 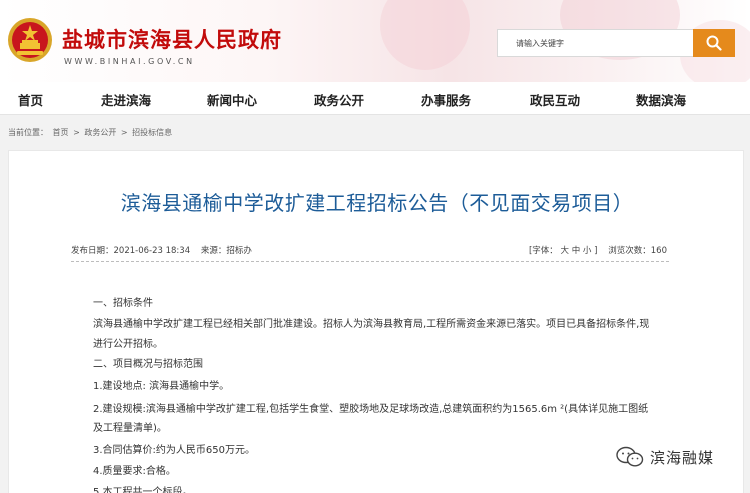 I want to click on nav-item-data: 数据滨海, so click(x=661, y=99).